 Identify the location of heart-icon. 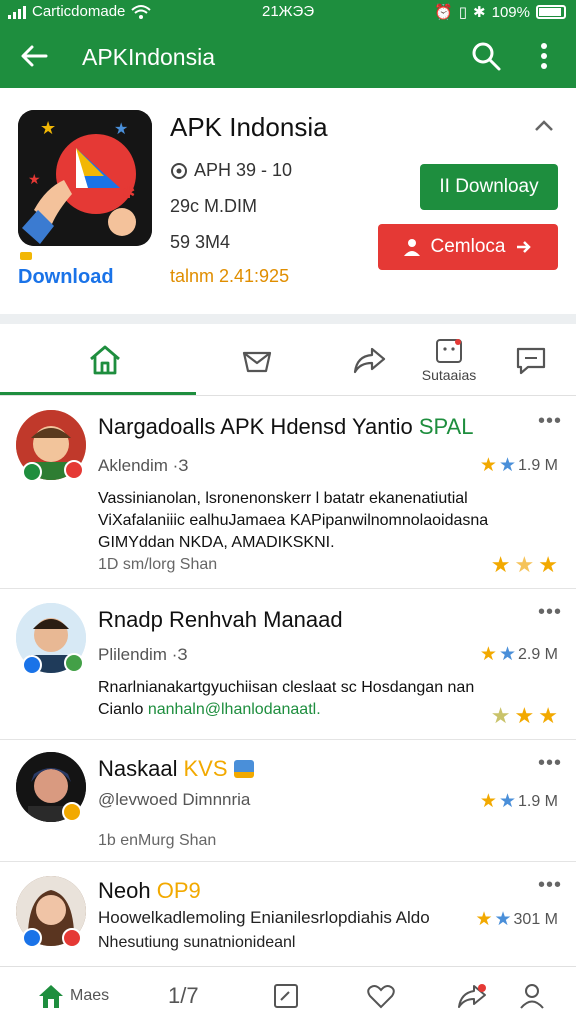
(381, 997).